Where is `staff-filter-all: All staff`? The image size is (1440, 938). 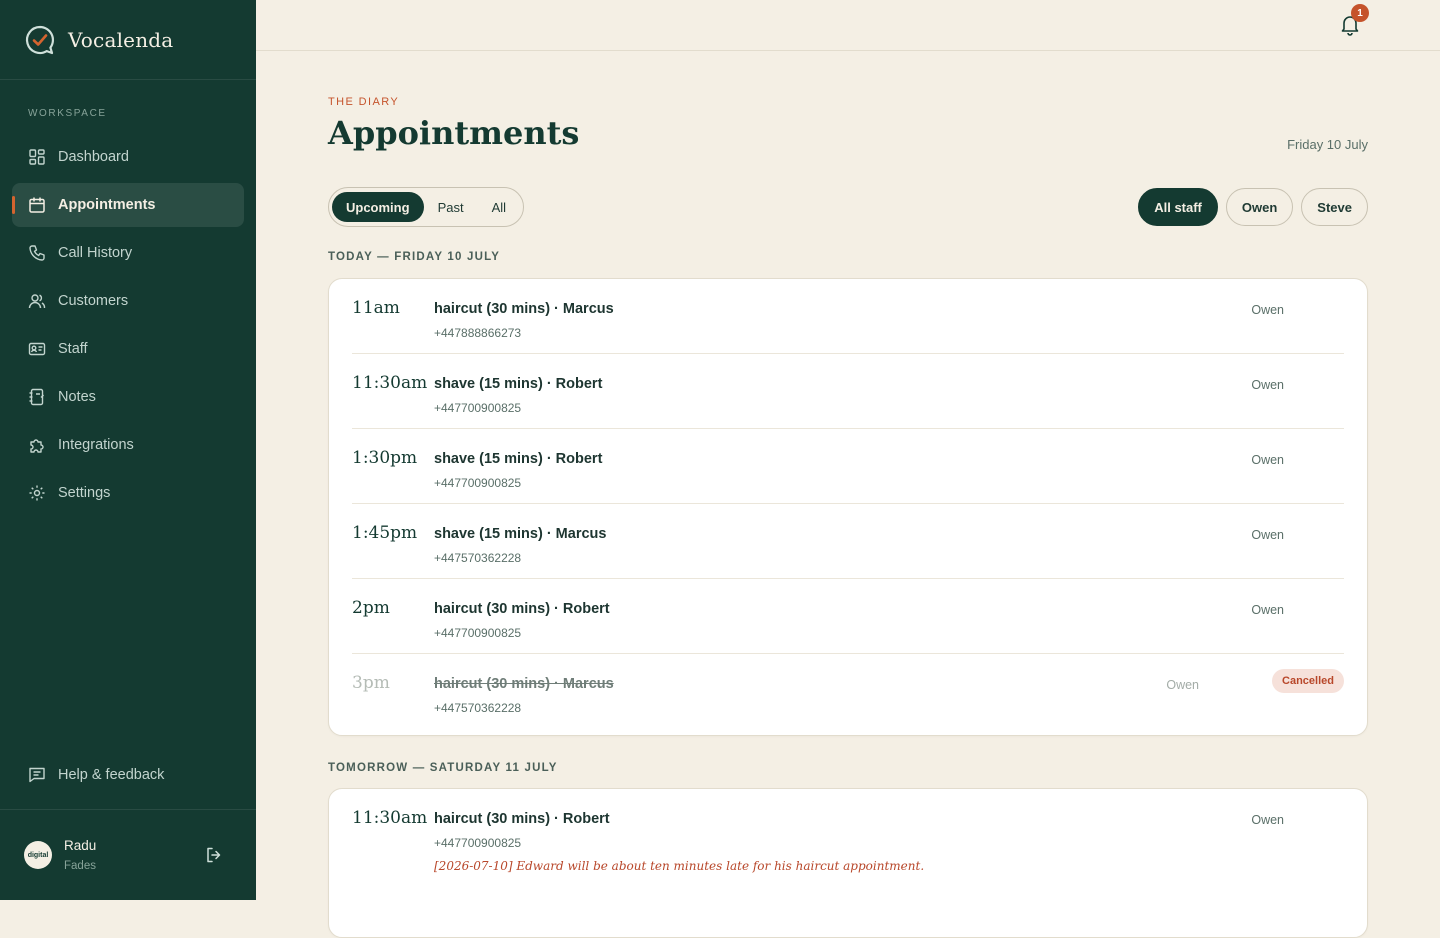
staff-filter-all: All staff is located at coordinates (1178, 207).